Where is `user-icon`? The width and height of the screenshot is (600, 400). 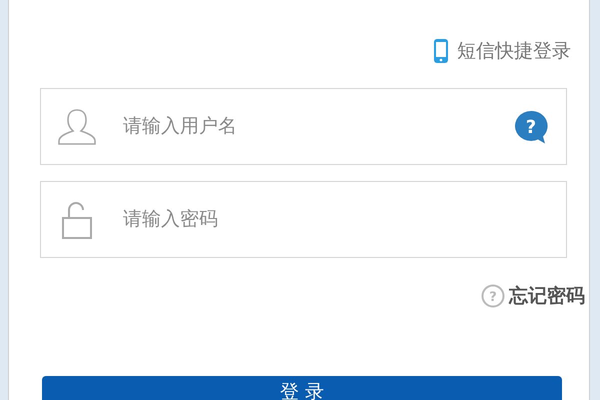
user-icon is located at coordinates (77, 127).